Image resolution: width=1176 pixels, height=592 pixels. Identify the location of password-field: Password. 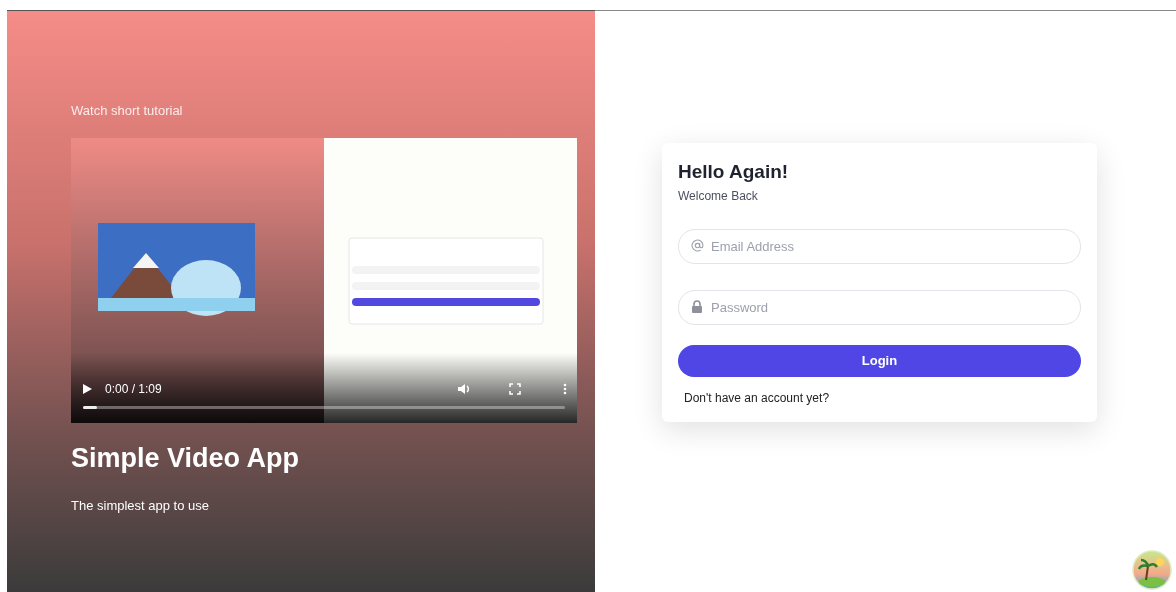
(879, 308).